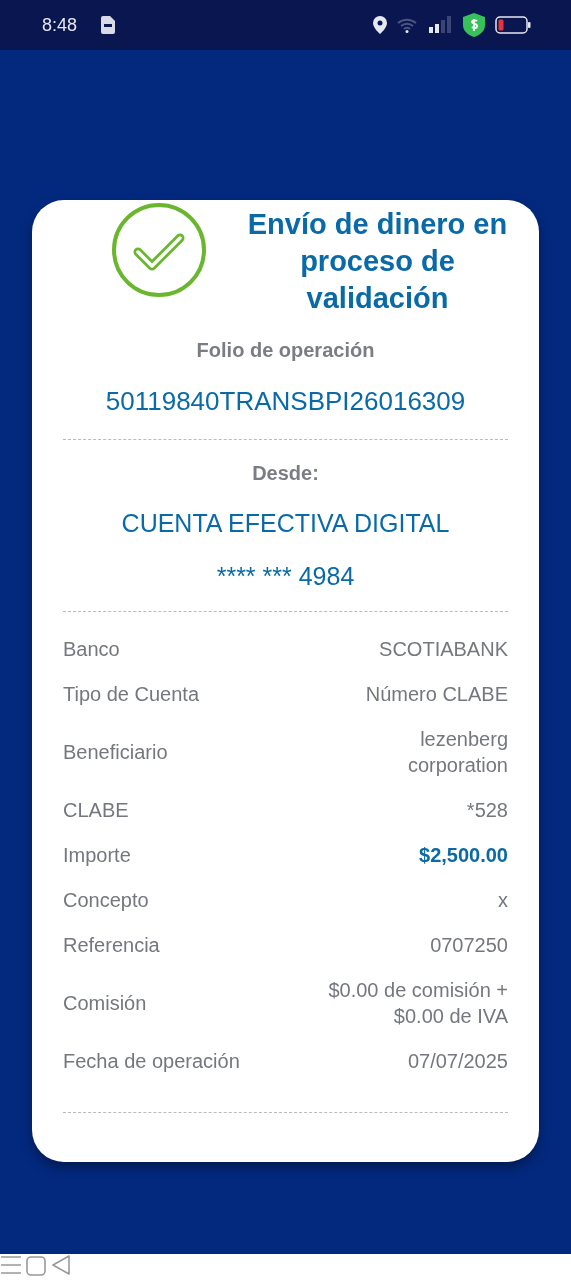 This screenshot has height=1280, width=571. Describe the element at coordinates (487, 810) in the screenshot. I see `detail-value: *528` at that location.